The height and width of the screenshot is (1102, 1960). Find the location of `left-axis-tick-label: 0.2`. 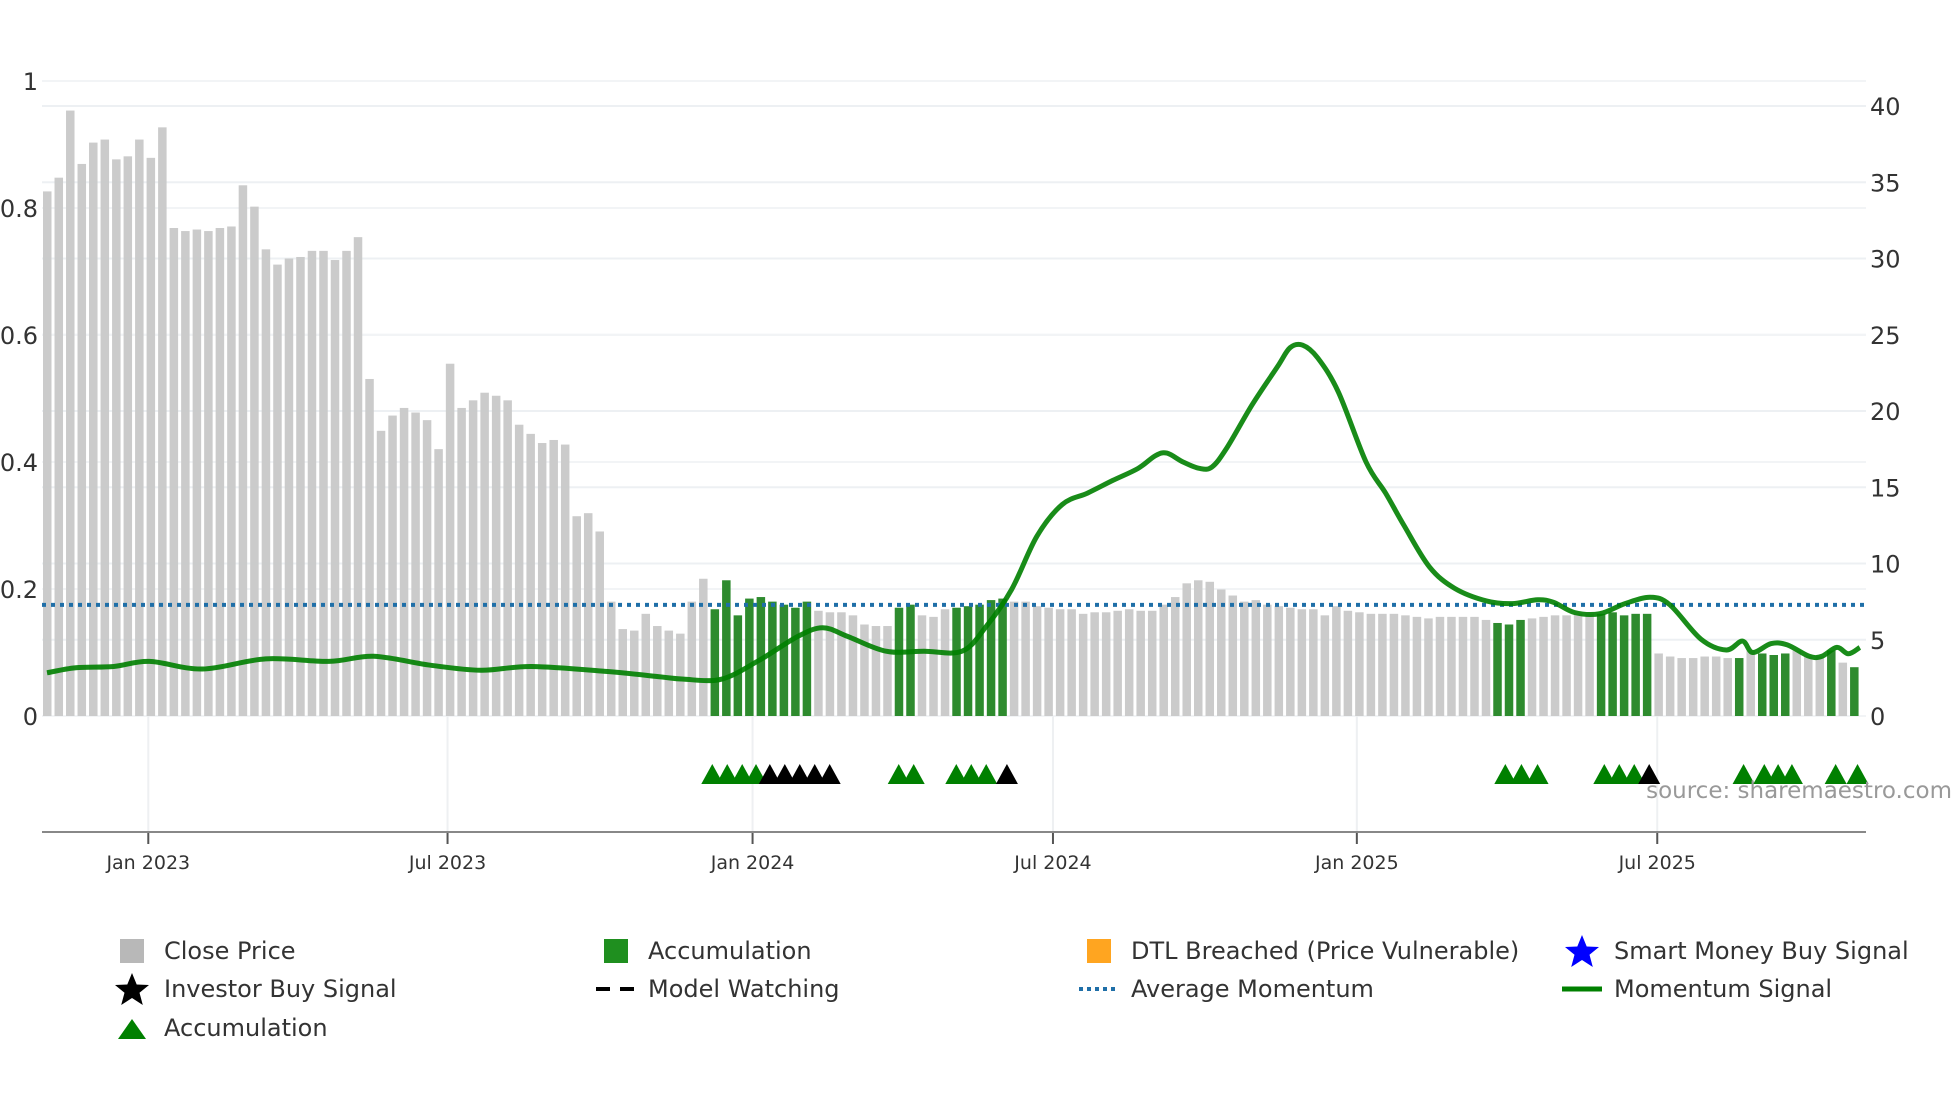

left-axis-tick-label: 0.2 is located at coordinates (19, 590).